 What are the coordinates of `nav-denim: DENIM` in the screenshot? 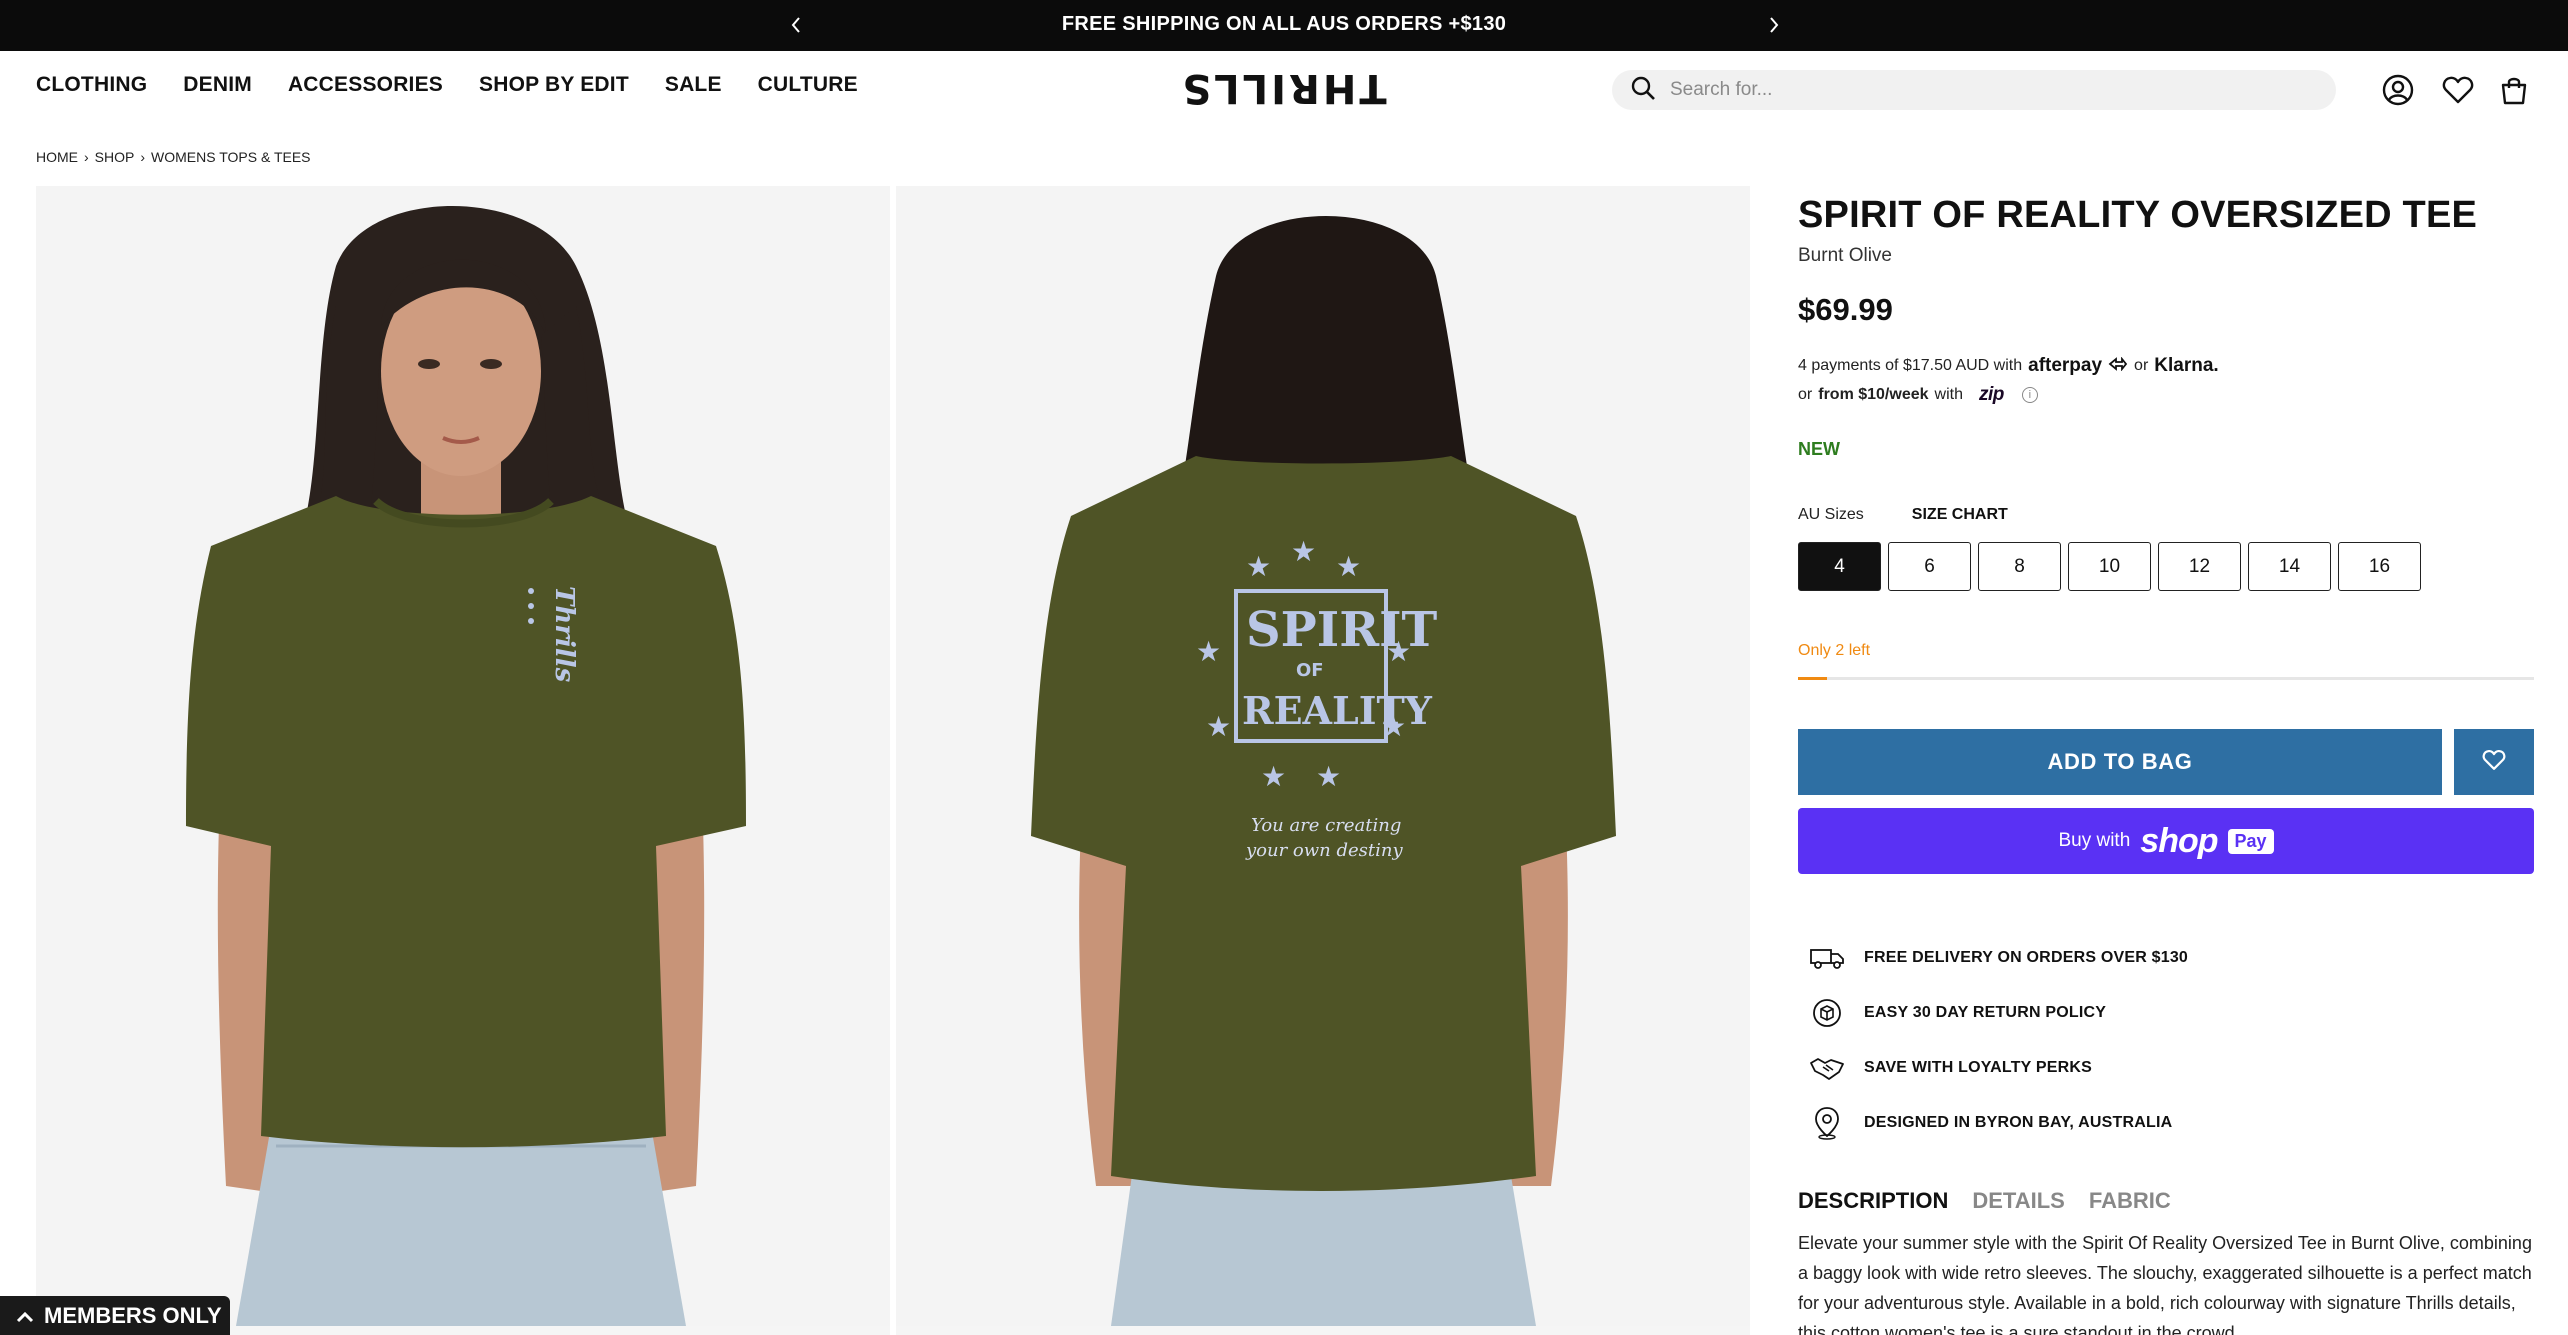 It's located at (217, 85).